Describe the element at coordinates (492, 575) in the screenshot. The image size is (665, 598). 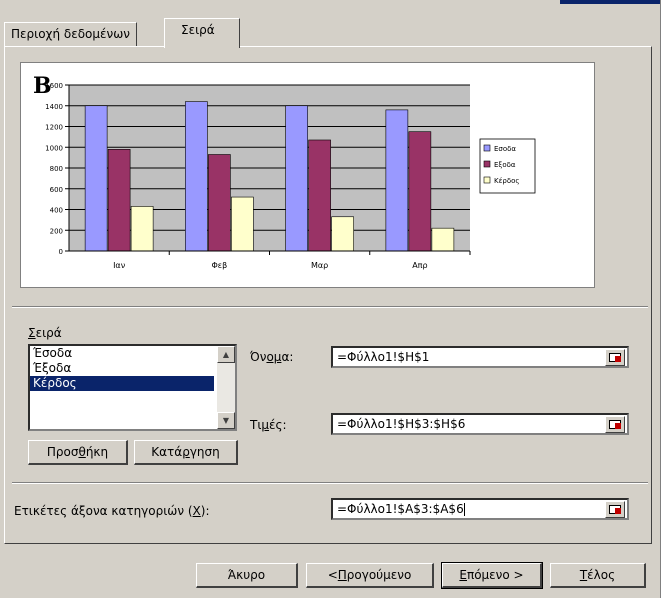
I see `next-button: Επόμενο >` at that location.